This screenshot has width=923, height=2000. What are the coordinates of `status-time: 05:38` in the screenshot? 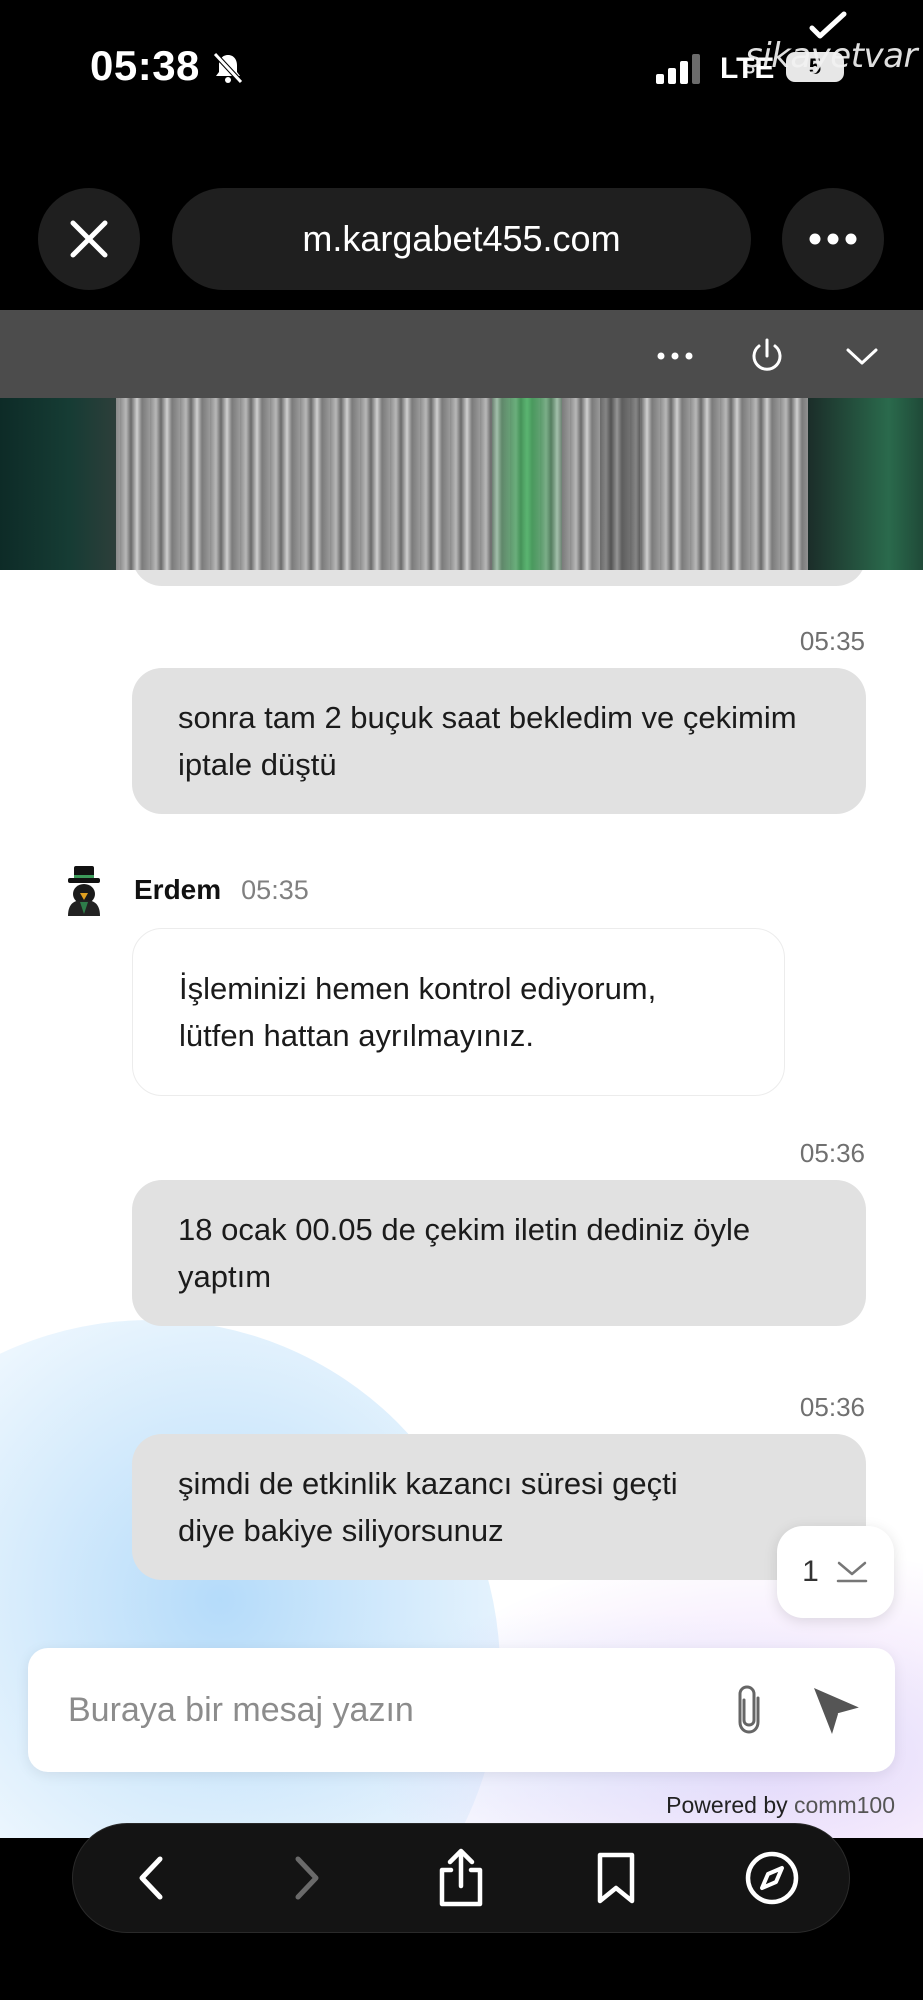 It's located at (145, 65).